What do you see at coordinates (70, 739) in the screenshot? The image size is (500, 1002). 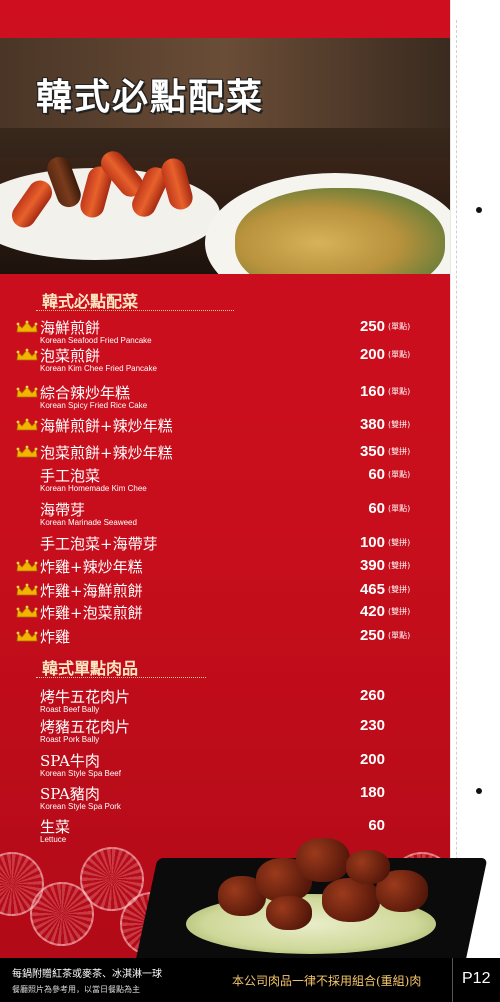 I see `item-english-name: Roast Pork Bally` at bounding box center [70, 739].